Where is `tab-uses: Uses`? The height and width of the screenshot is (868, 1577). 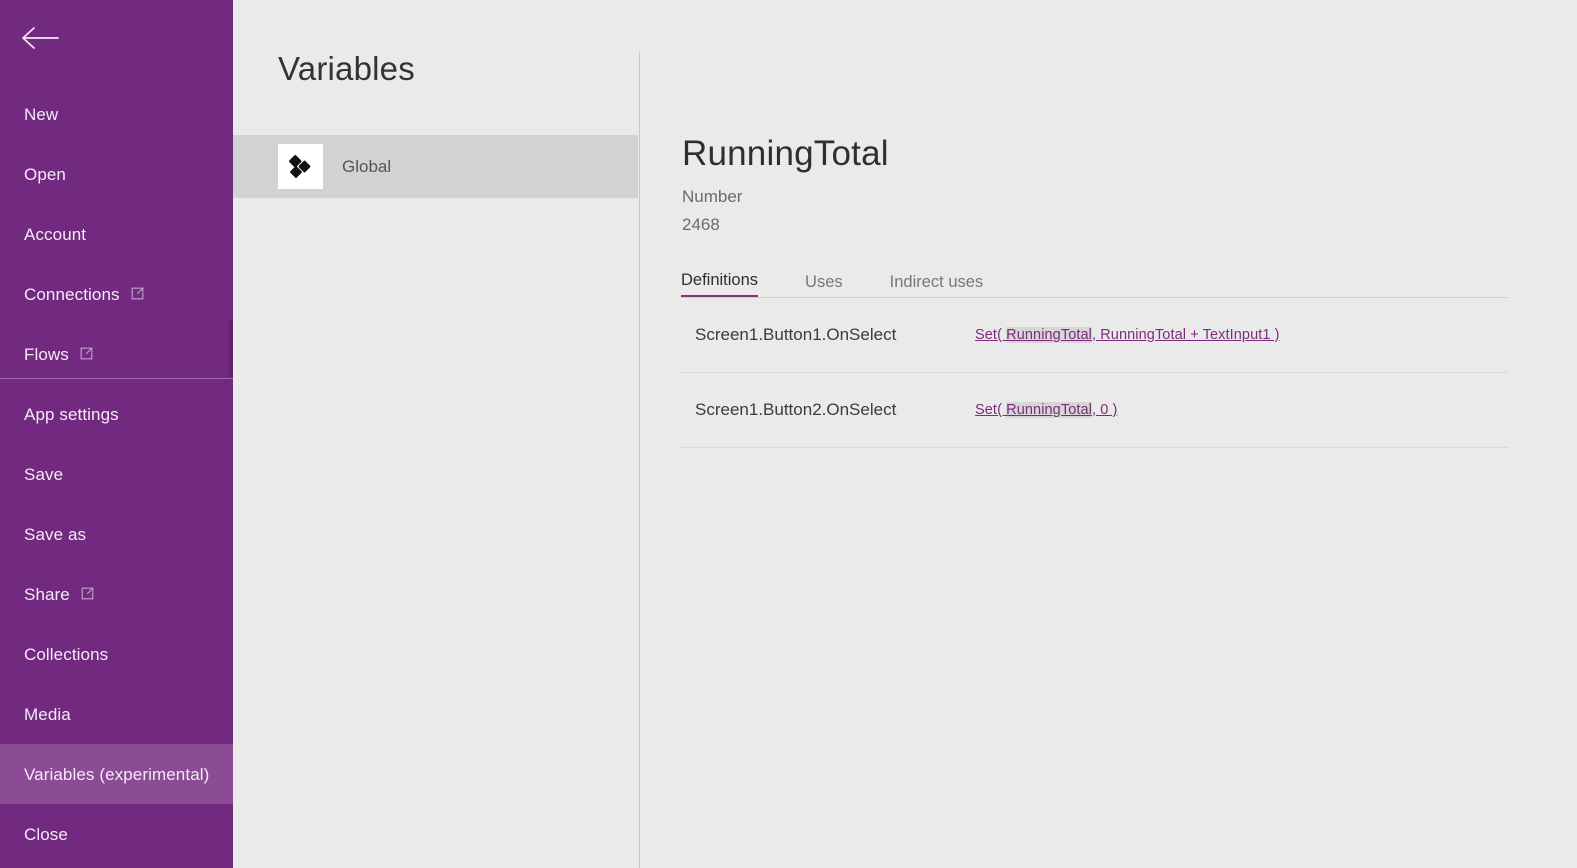 tab-uses: Uses is located at coordinates (824, 285).